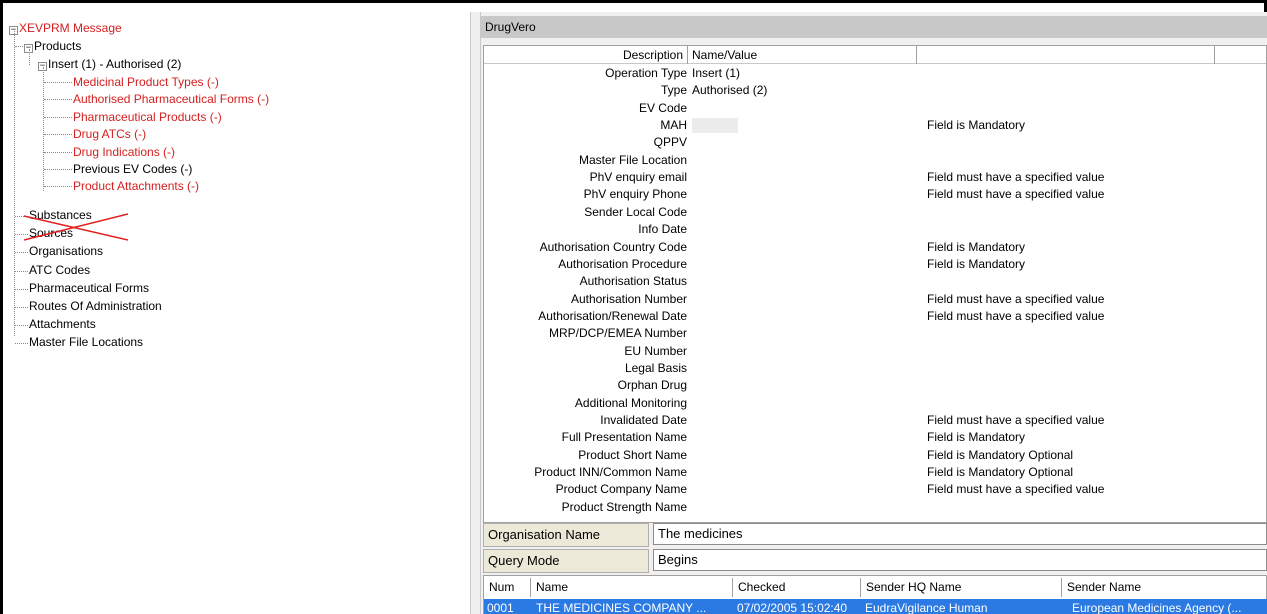 Image resolution: width=1267 pixels, height=614 pixels. What do you see at coordinates (875, 142) in the screenshot?
I see `grid-row: QPPV` at bounding box center [875, 142].